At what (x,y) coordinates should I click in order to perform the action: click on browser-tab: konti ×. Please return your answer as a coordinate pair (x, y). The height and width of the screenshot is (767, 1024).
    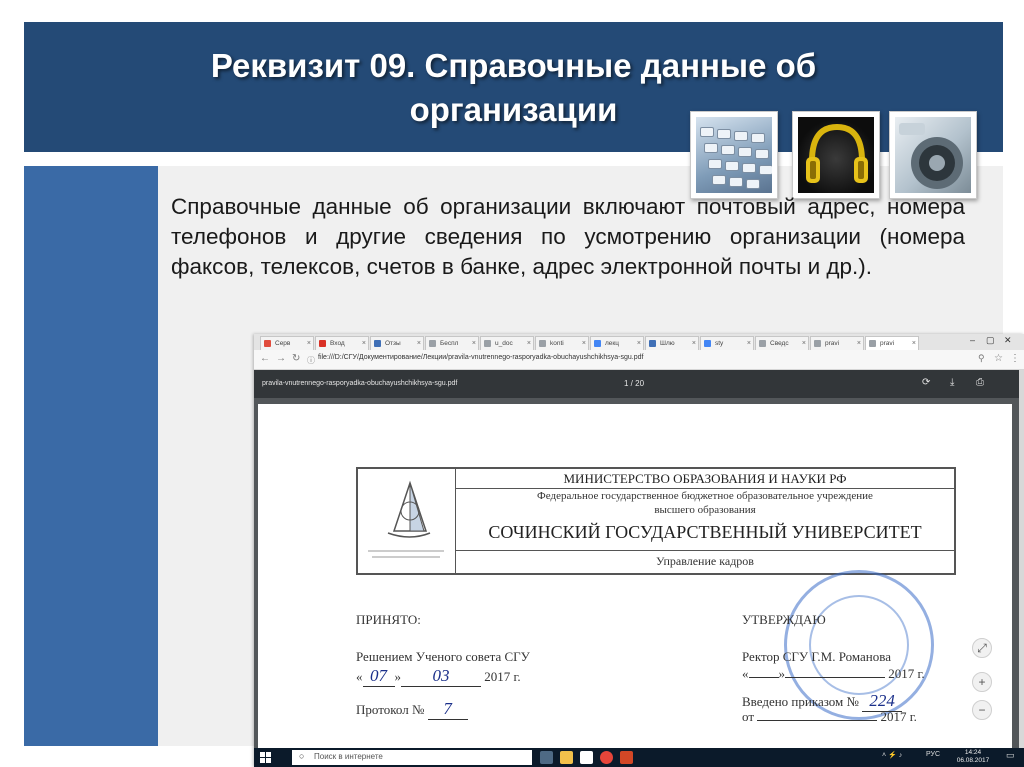
    Looking at the image, I should click on (562, 343).